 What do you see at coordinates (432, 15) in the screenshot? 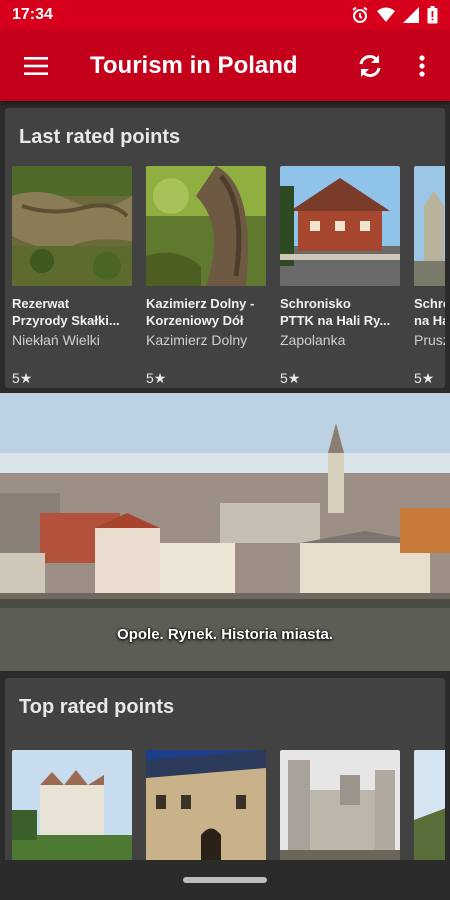
I see `battery-alert-icon` at bounding box center [432, 15].